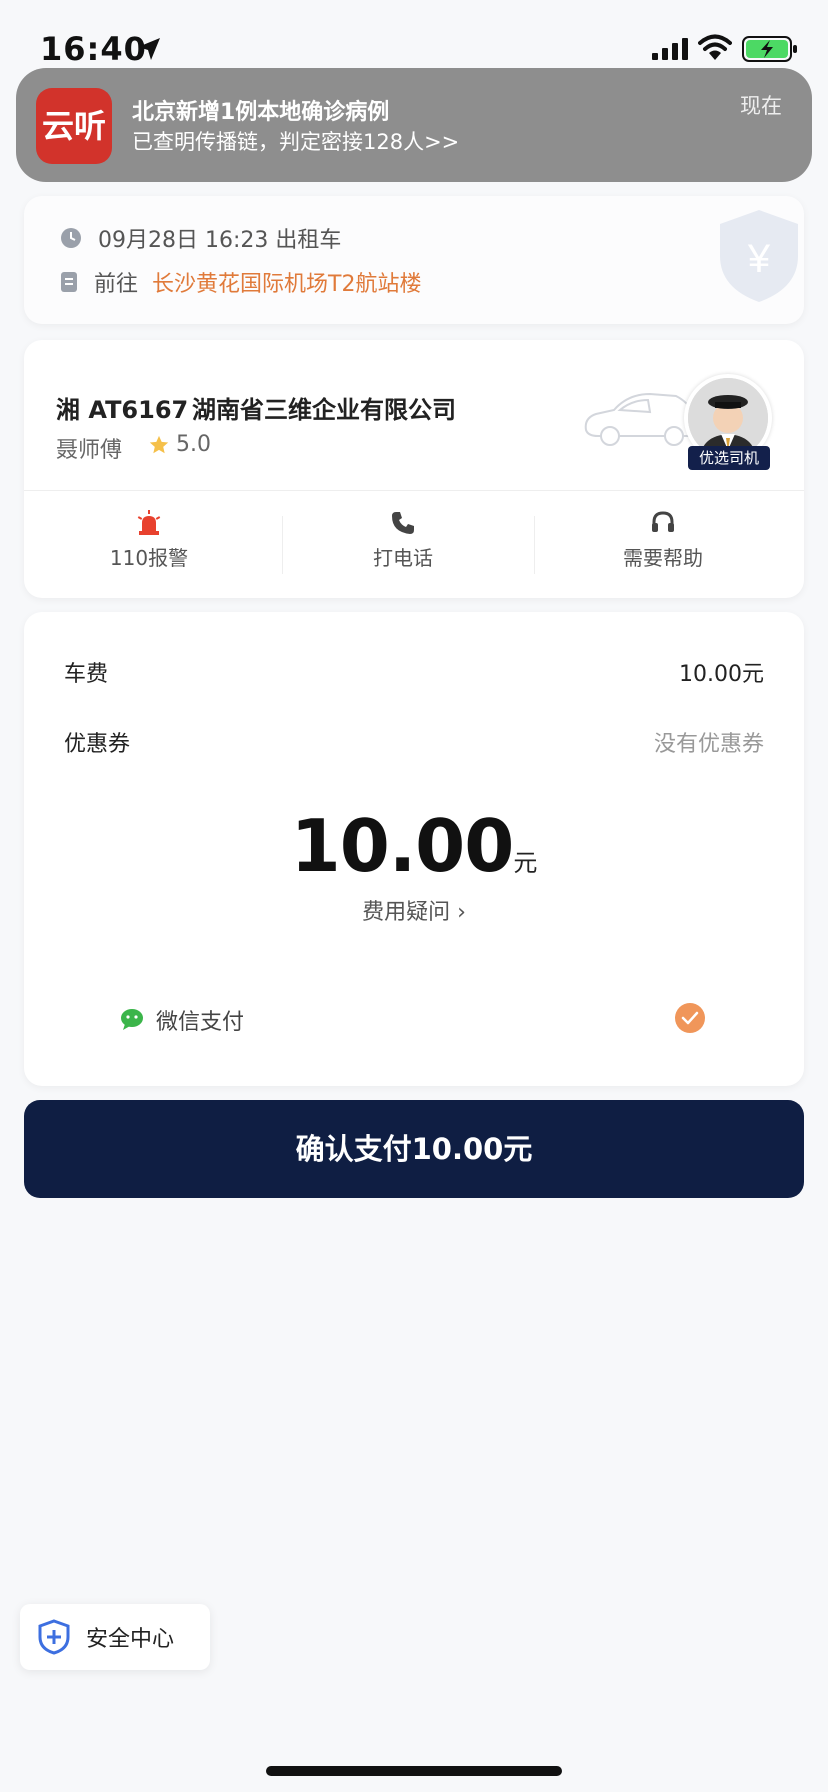 The image size is (828, 1792). What do you see at coordinates (287, 284) in the screenshot?
I see `destination: 长沙黄花国际机场T2航站楼` at bounding box center [287, 284].